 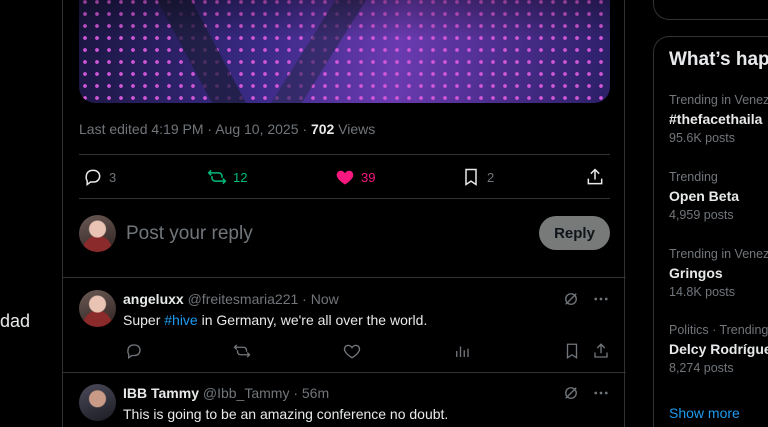 I want to click on bookmark-action: 2, so click(x=477, y=177).